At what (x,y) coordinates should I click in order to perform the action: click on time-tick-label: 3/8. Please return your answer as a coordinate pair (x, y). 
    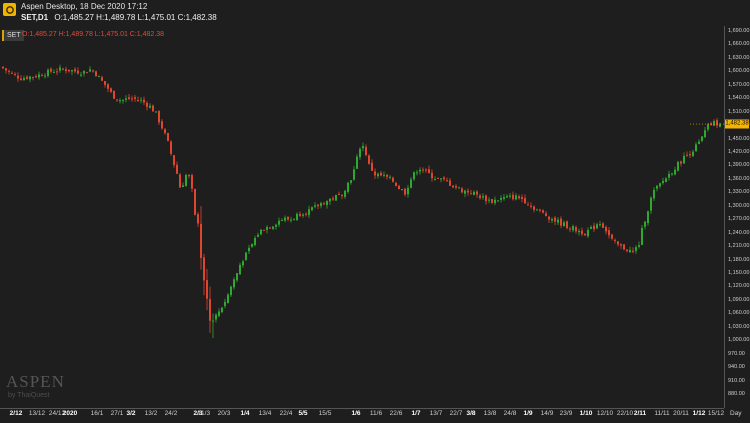
    Looking at the image, I should click on (471, 413).